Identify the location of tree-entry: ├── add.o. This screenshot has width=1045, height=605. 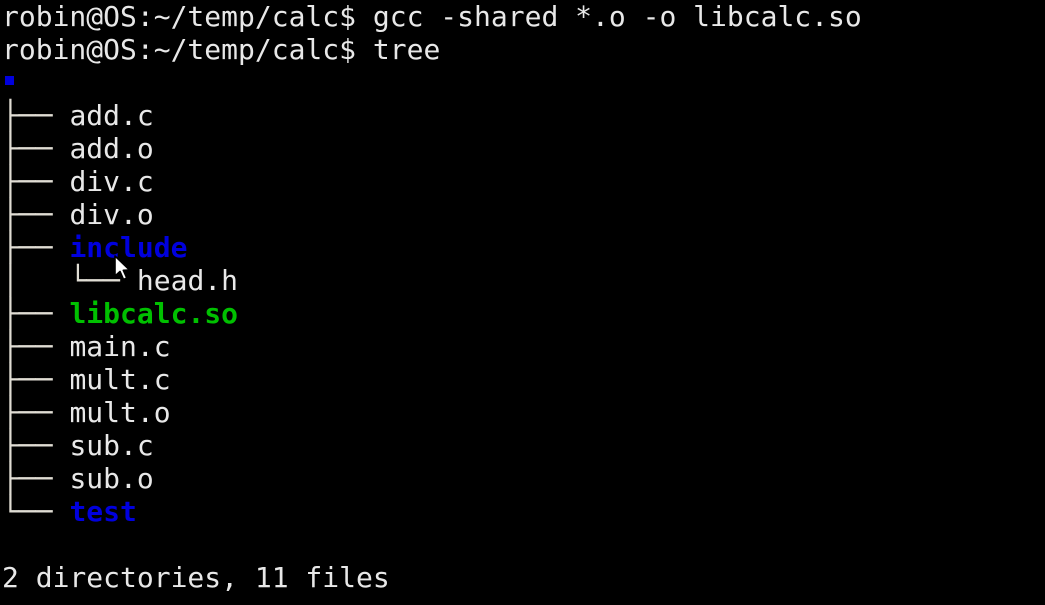
(431, 148).